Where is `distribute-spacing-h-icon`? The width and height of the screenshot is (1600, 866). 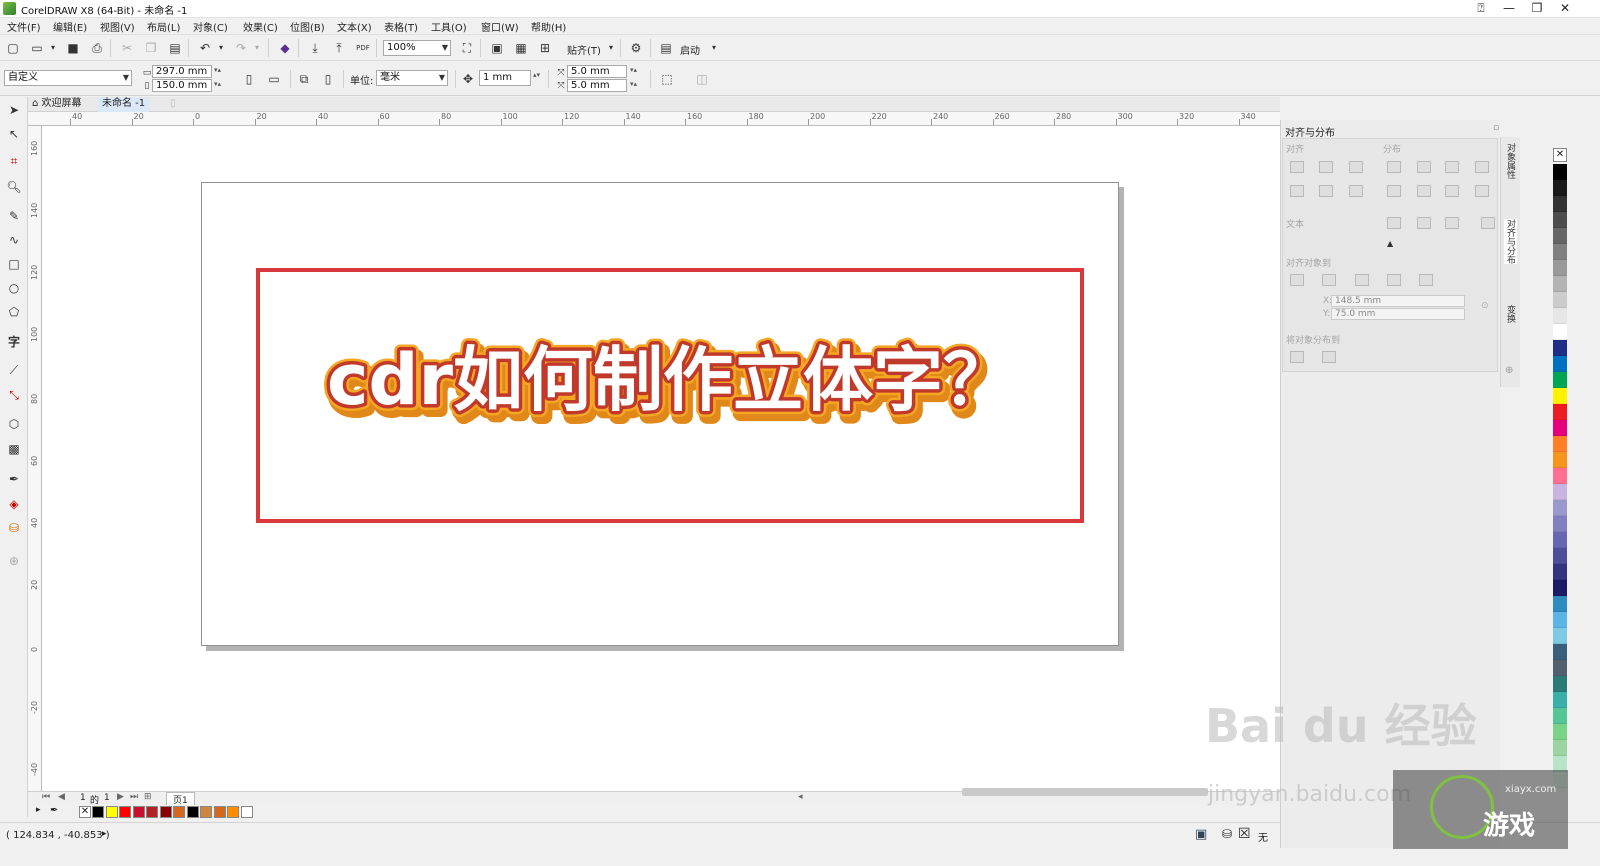 distribute-spacing-h-icon is located at coordinates (1482, 167).